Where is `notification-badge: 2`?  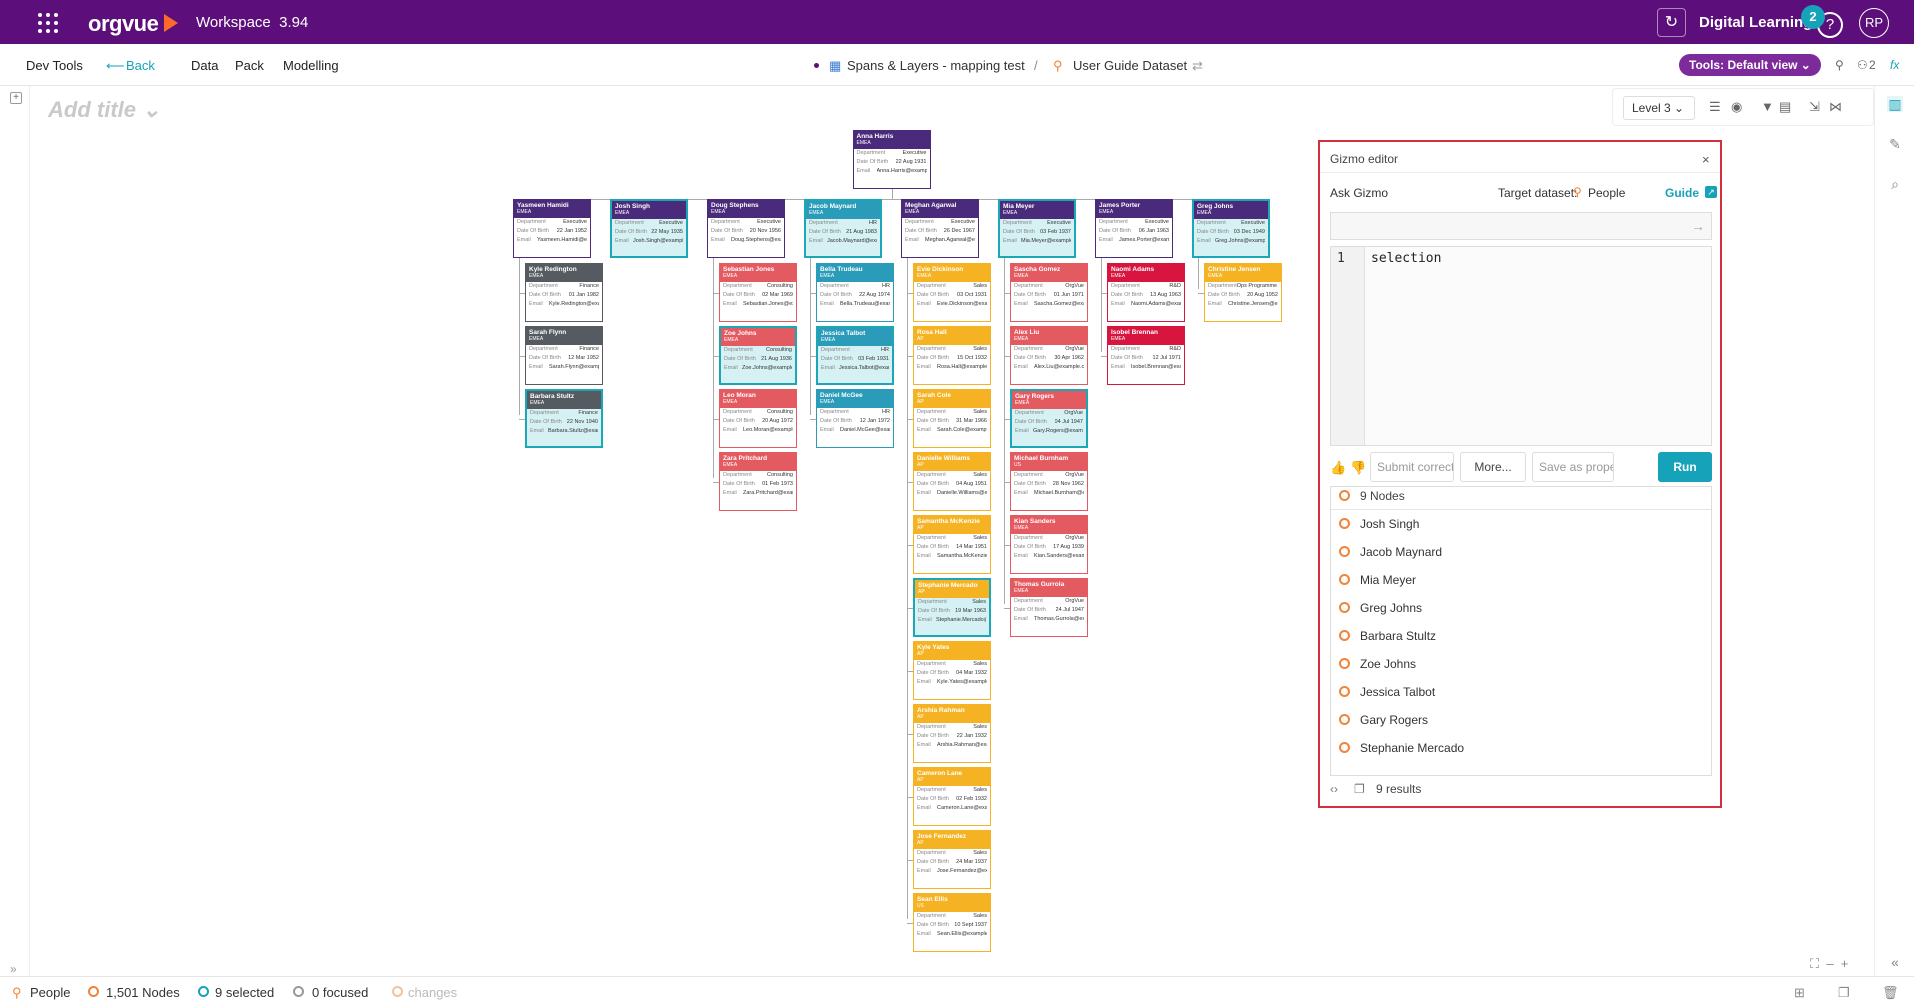 notification-badge: 2 is located at coordinates (1813, 17).